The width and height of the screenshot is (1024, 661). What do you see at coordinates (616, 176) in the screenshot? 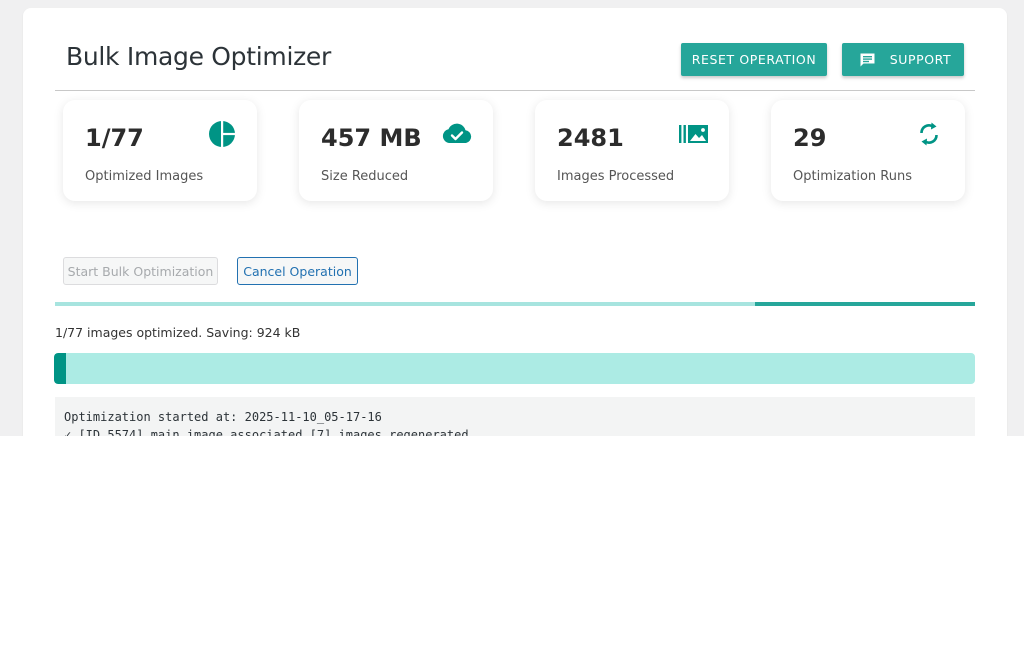
I see `stat-label: Images Processed` at bounding box center [616, 176].